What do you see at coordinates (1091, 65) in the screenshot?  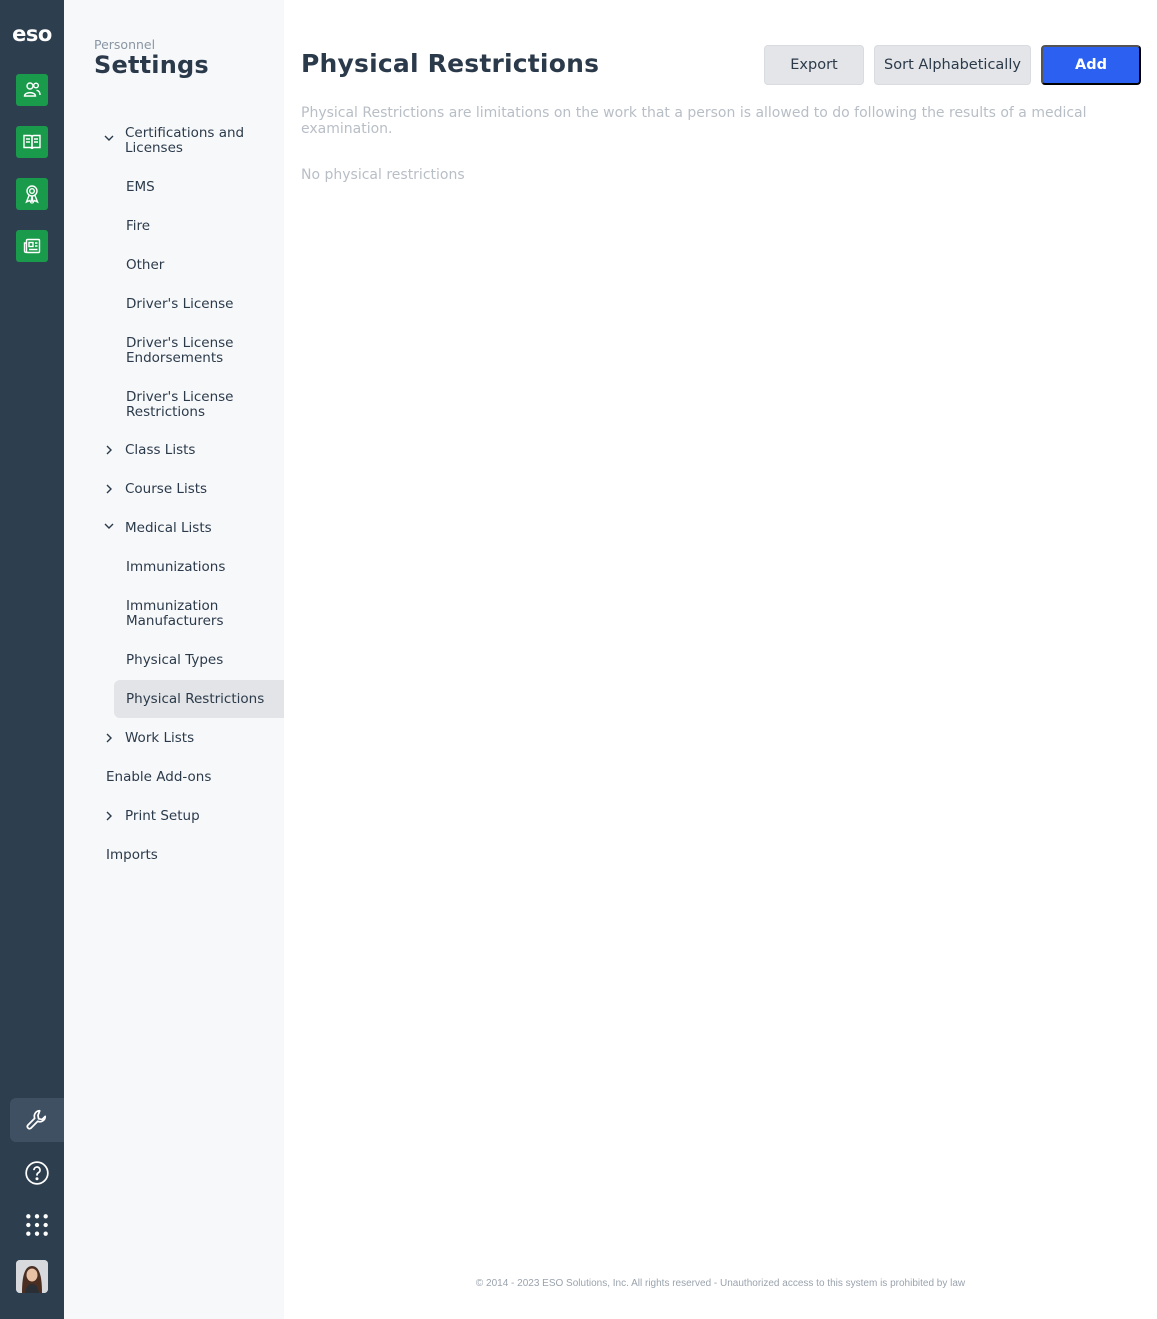 I see `add-button: Add` at bounding box center [1091, 65].